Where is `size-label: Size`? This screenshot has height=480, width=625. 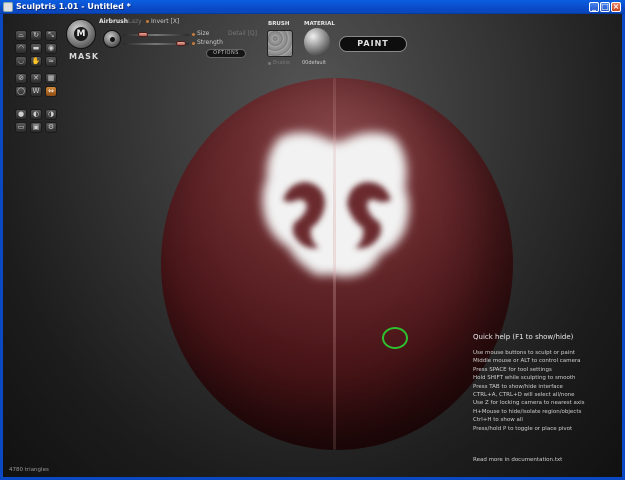 size-label: Size is located at coordinates (203, 33).